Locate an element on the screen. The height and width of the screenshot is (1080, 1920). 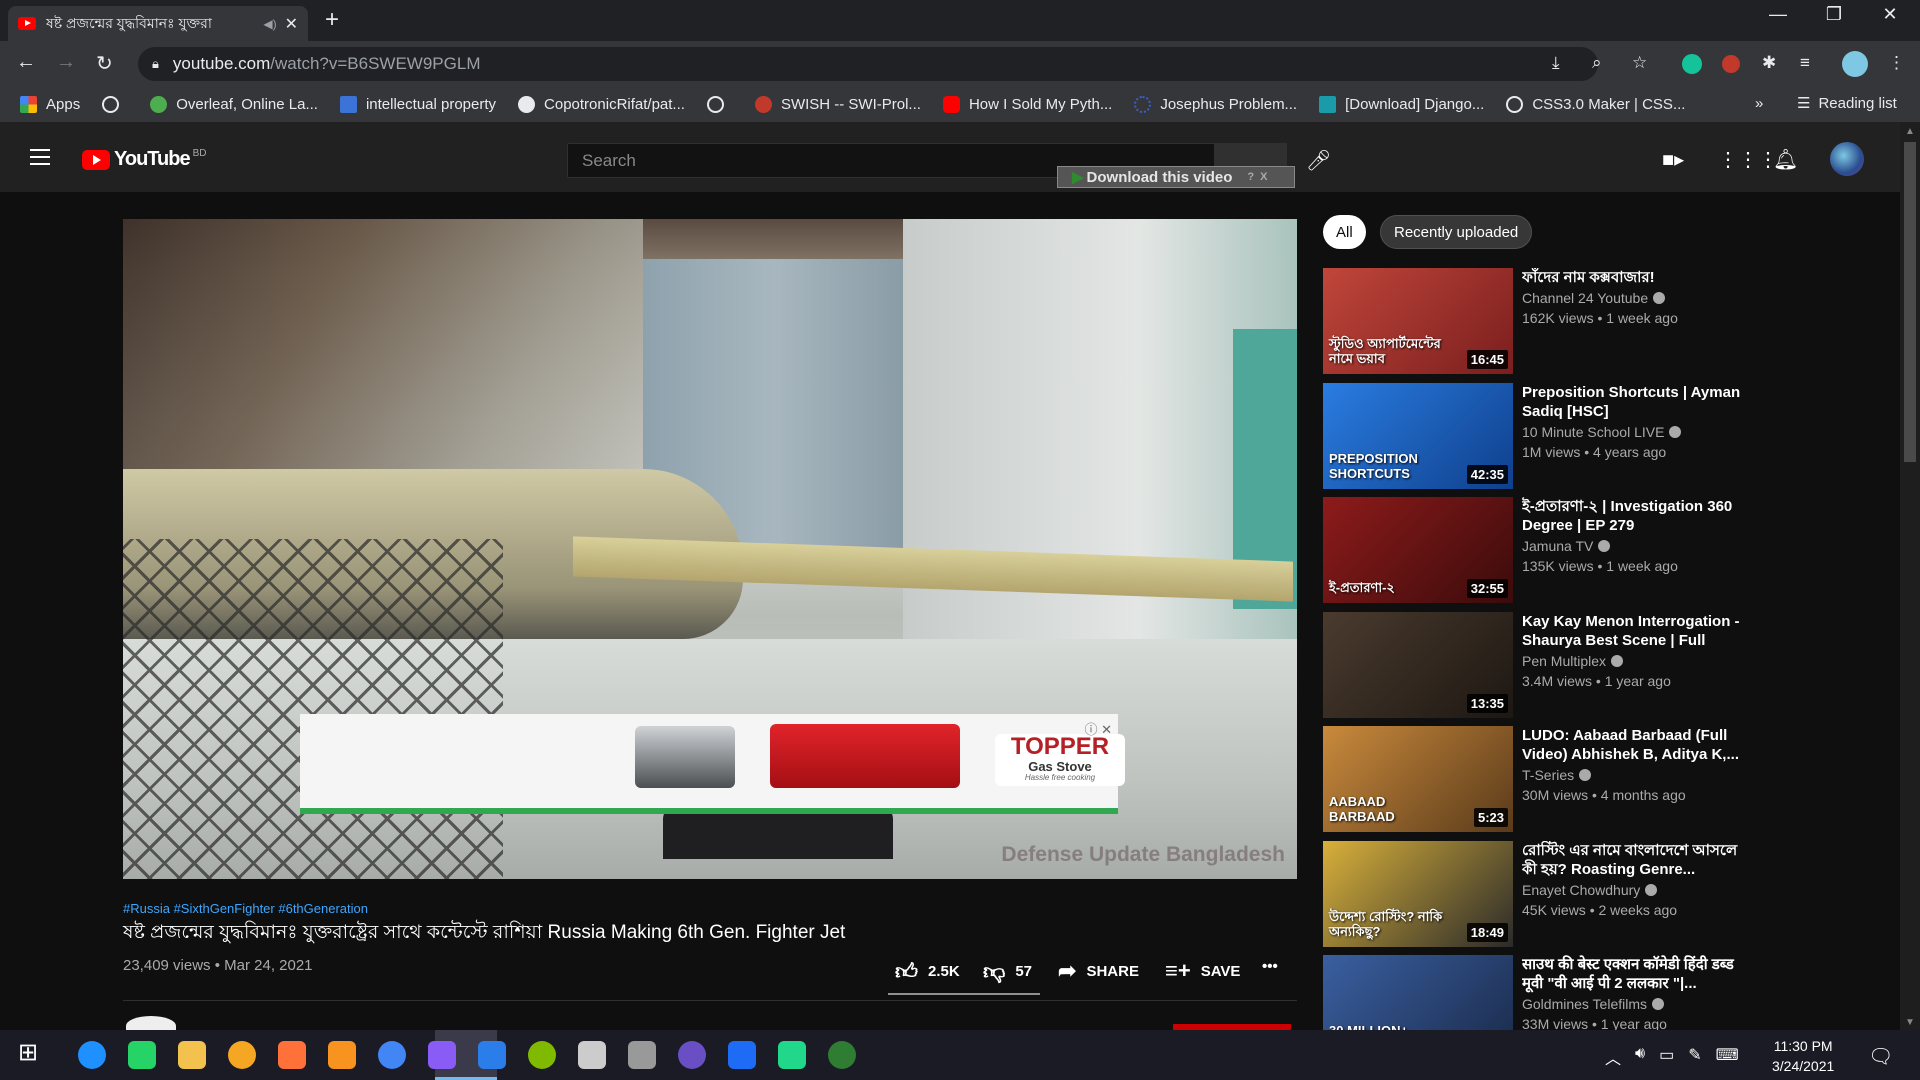
notification-center-icon: 🗨︎ is located at coordinates (1880, 1056).